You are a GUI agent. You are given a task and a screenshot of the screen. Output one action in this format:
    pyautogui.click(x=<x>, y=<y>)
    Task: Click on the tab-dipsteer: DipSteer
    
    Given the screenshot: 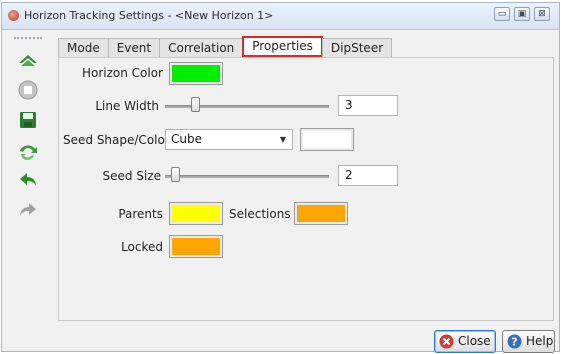 What is the action you would take?
    pyautogui.click(x=357, y=47)
    